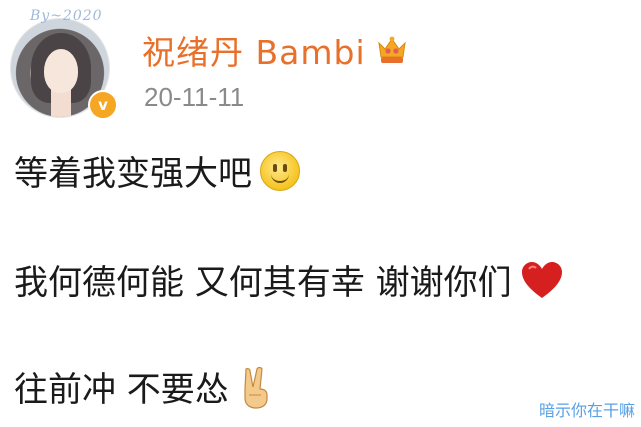  I want to click on verified-badge-icon: v, so click(103, 105).